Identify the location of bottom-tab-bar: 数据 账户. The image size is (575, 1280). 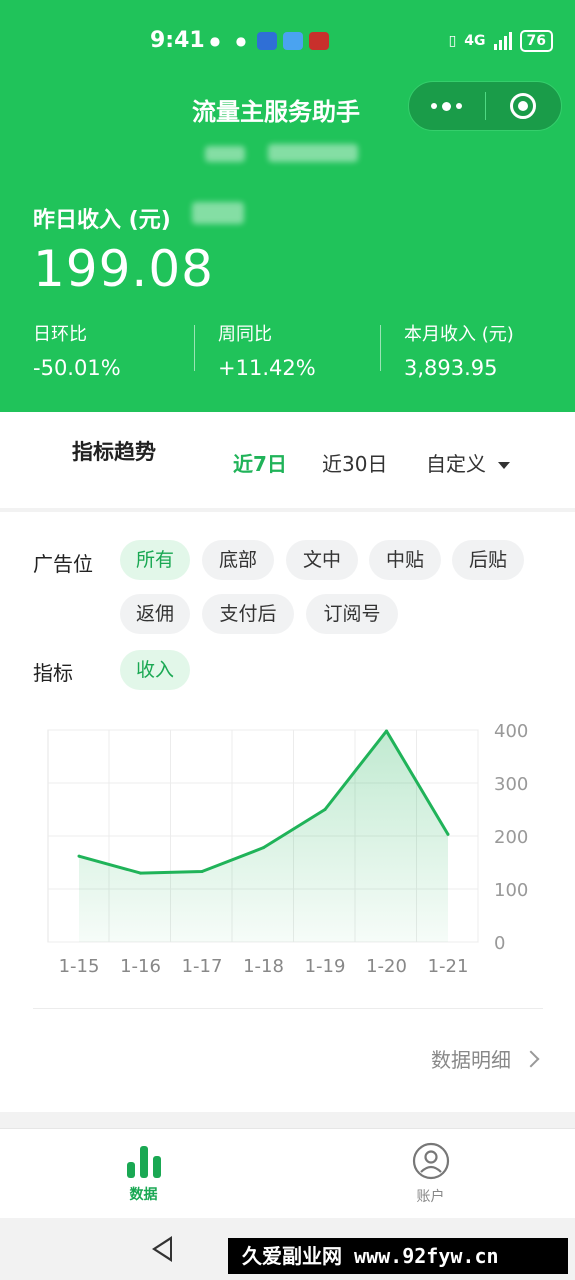
(287, 1173).